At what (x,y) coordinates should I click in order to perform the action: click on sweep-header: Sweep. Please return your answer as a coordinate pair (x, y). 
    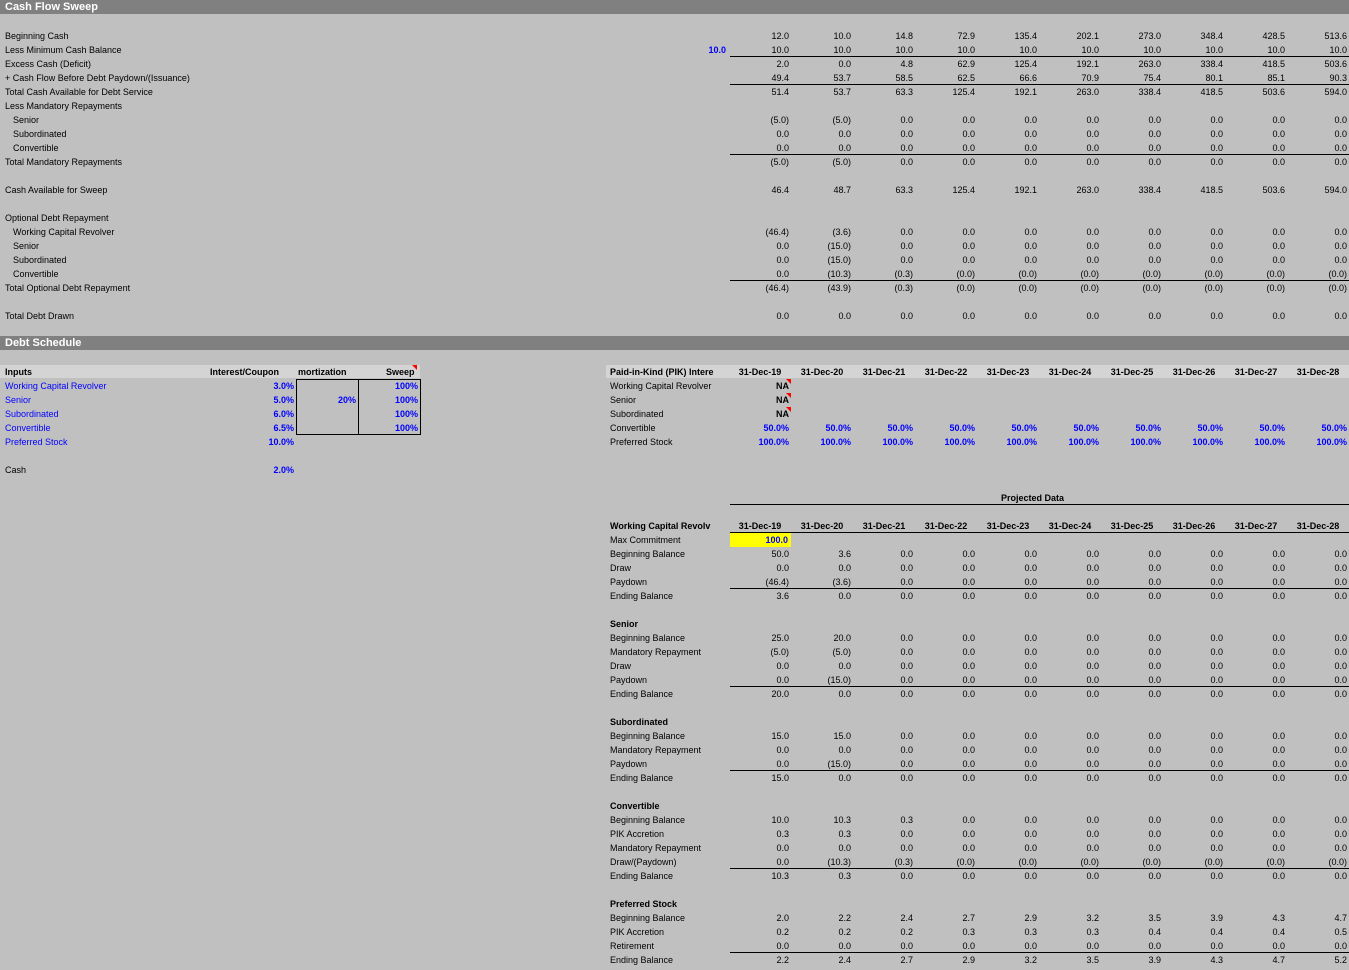
    Looking at the image, I should click on (401, 371).